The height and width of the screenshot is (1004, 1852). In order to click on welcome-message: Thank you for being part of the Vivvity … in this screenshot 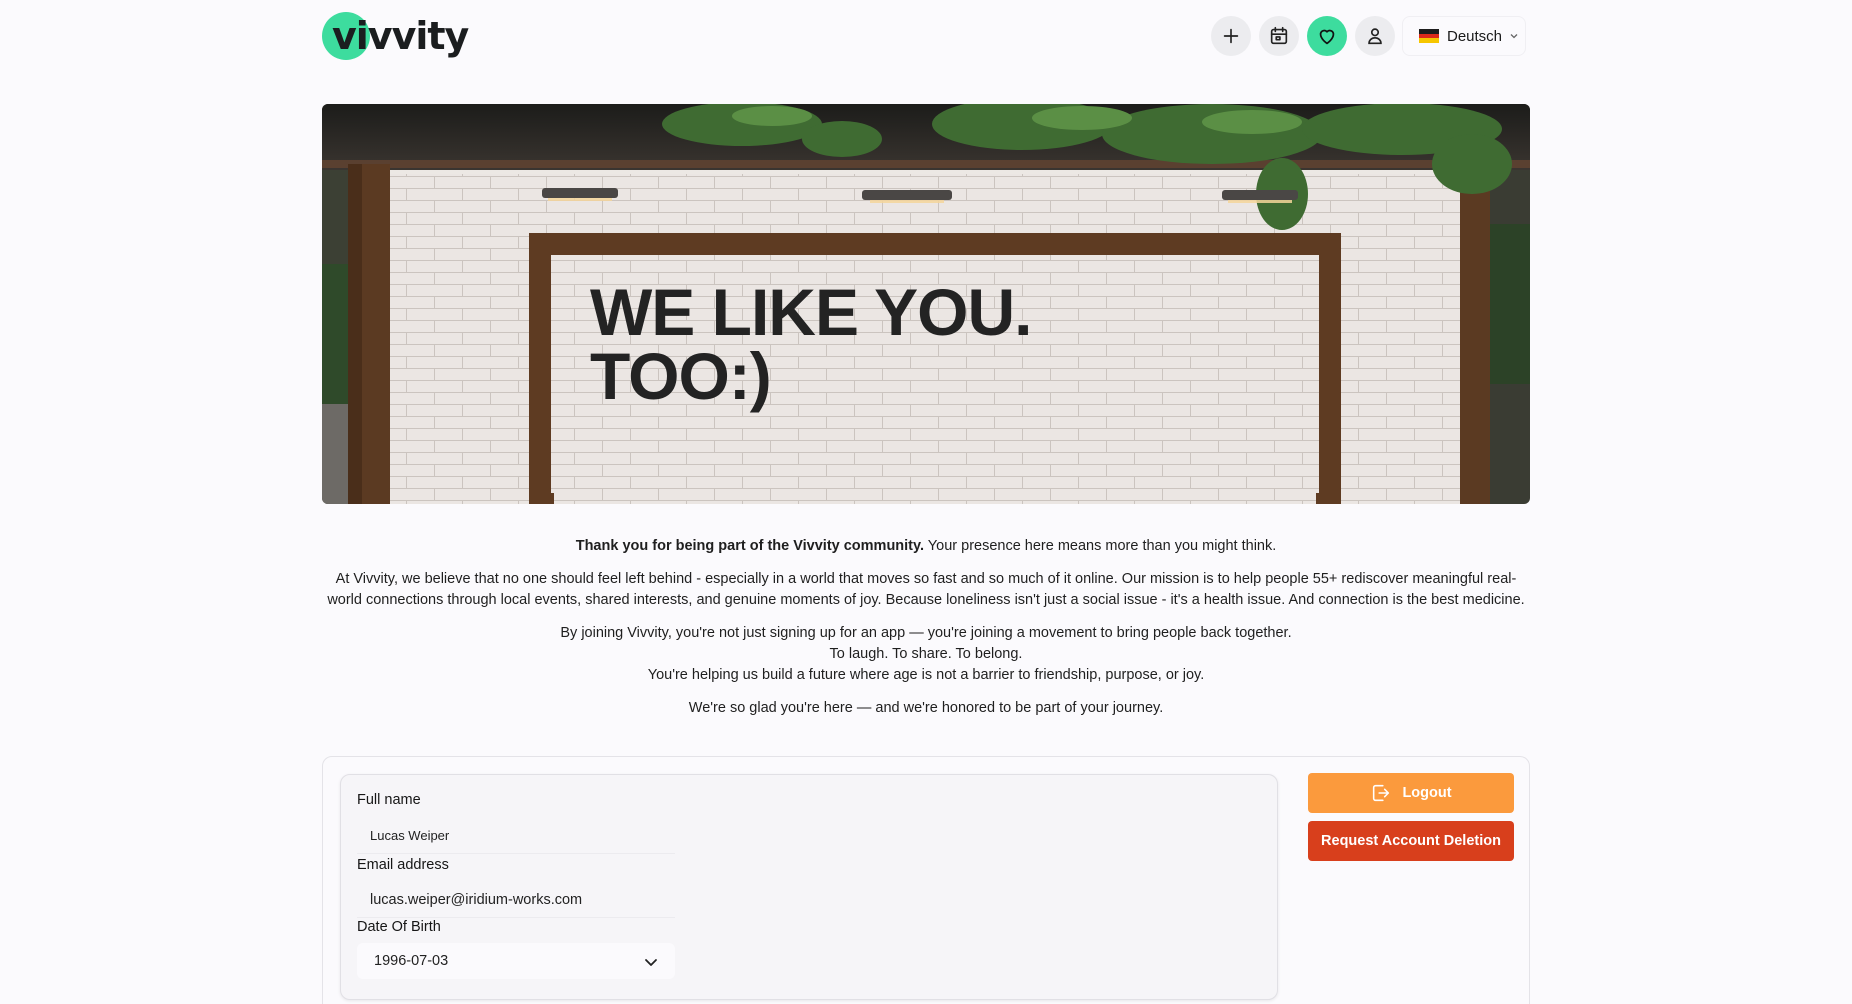, I will do `click(926, 633)`.